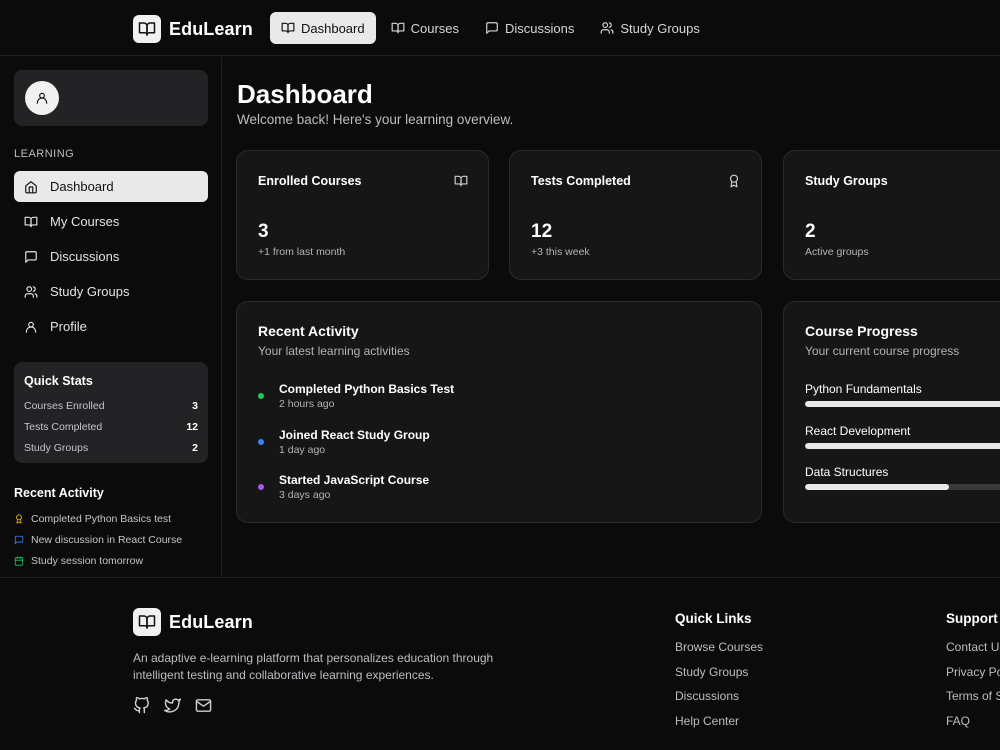 The width and height of the screenshot is (1000, 750). What do you see at coordinates (101, 518) in the screenshot?
I see `sidebar-recent-text: Completed Python Basics test` at bounding box center [101, 518].